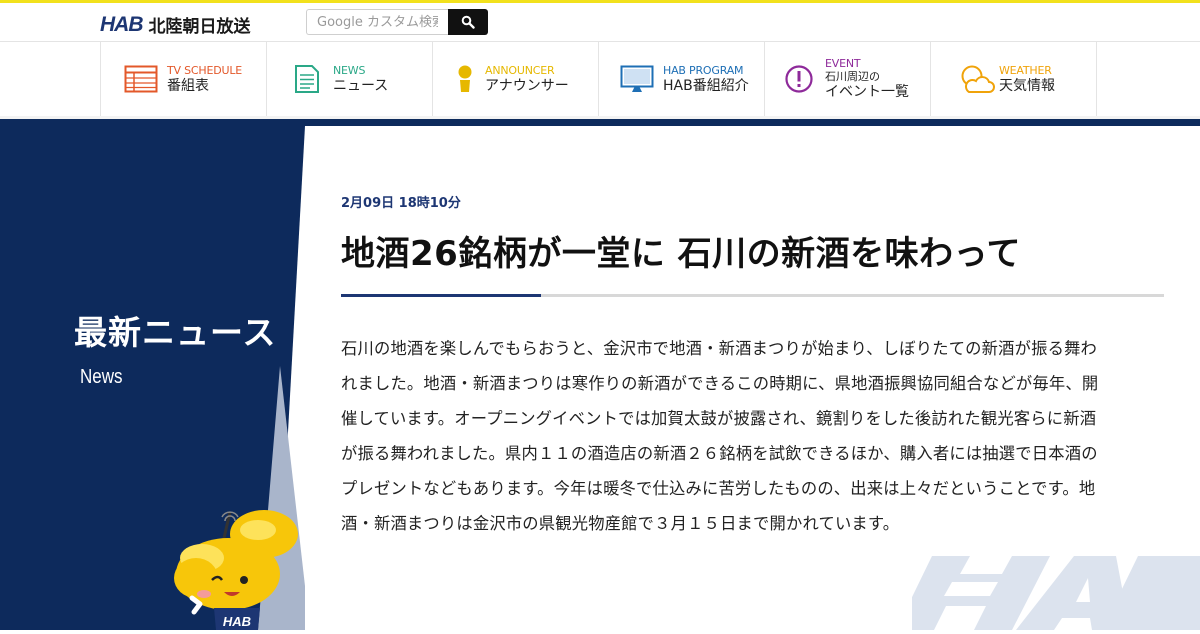  What do you see at coordinates (1027, 85) in the screenshot?
I see `nav-weather-ja: 天気情報` at bounding box center [1027, 85].